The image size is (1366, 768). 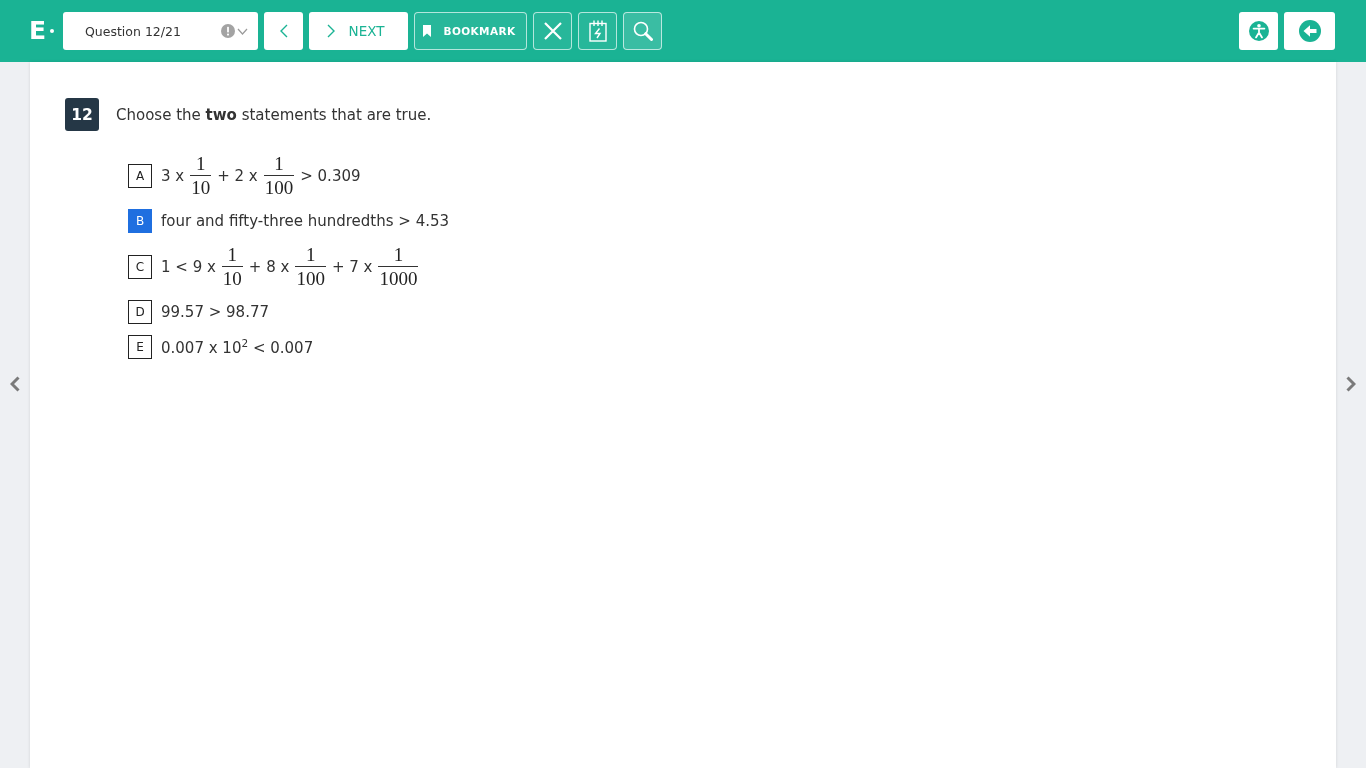 What do you see at coordinates (52, 31) in the screenshot?
I see `logo-dot-icon` at bounding box center [52, 31].